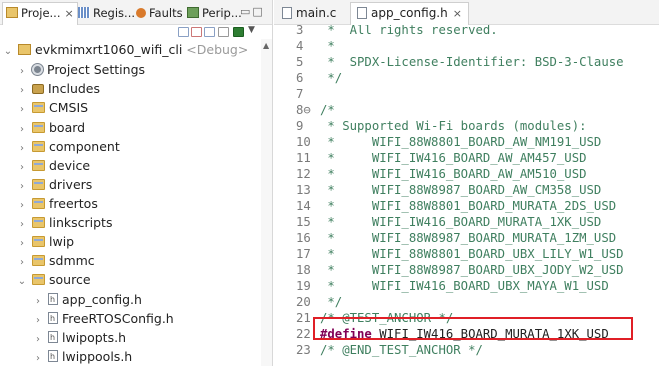 Image resolution: width=659 pixels, height=366 pixels. Describe the element at coordinates (300, 31) in the screenshot. I see `line-number: 3` at that location.